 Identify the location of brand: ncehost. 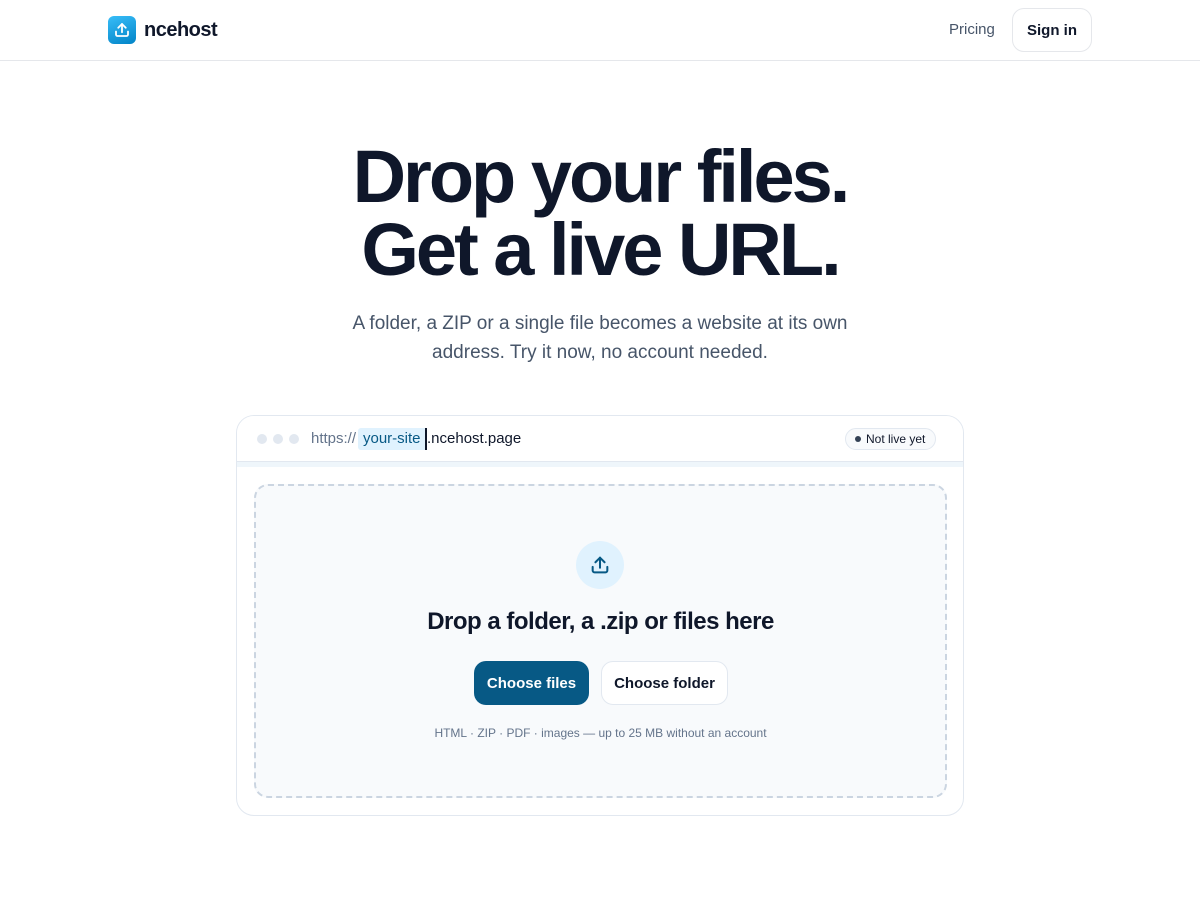
(163, 30).